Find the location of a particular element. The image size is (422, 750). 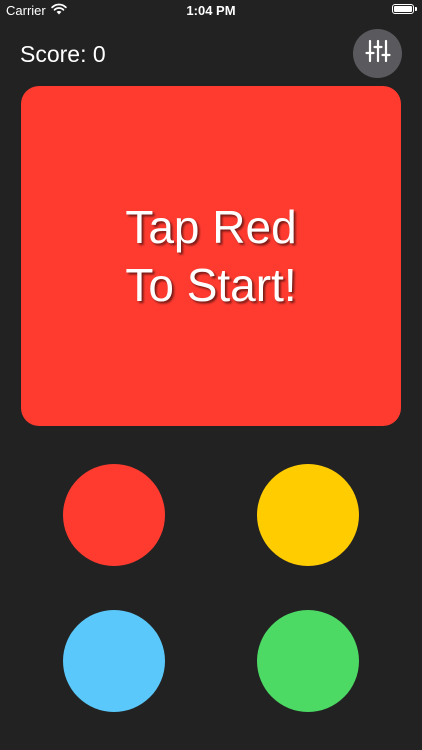

yellow-color-button is located at coordinates (308, 515).